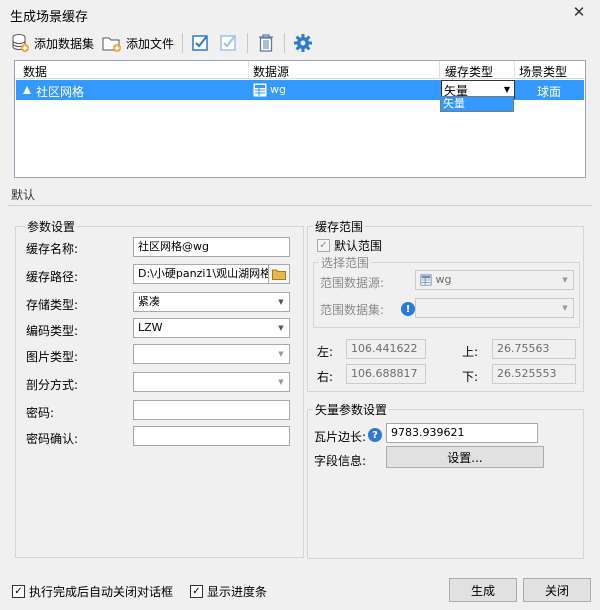 The width and height of the screenshot is (600, 610). Describe the element at coordinates (211, 328) in the screenshot. I see `encoding-type-select: LZW ▼` at that location.